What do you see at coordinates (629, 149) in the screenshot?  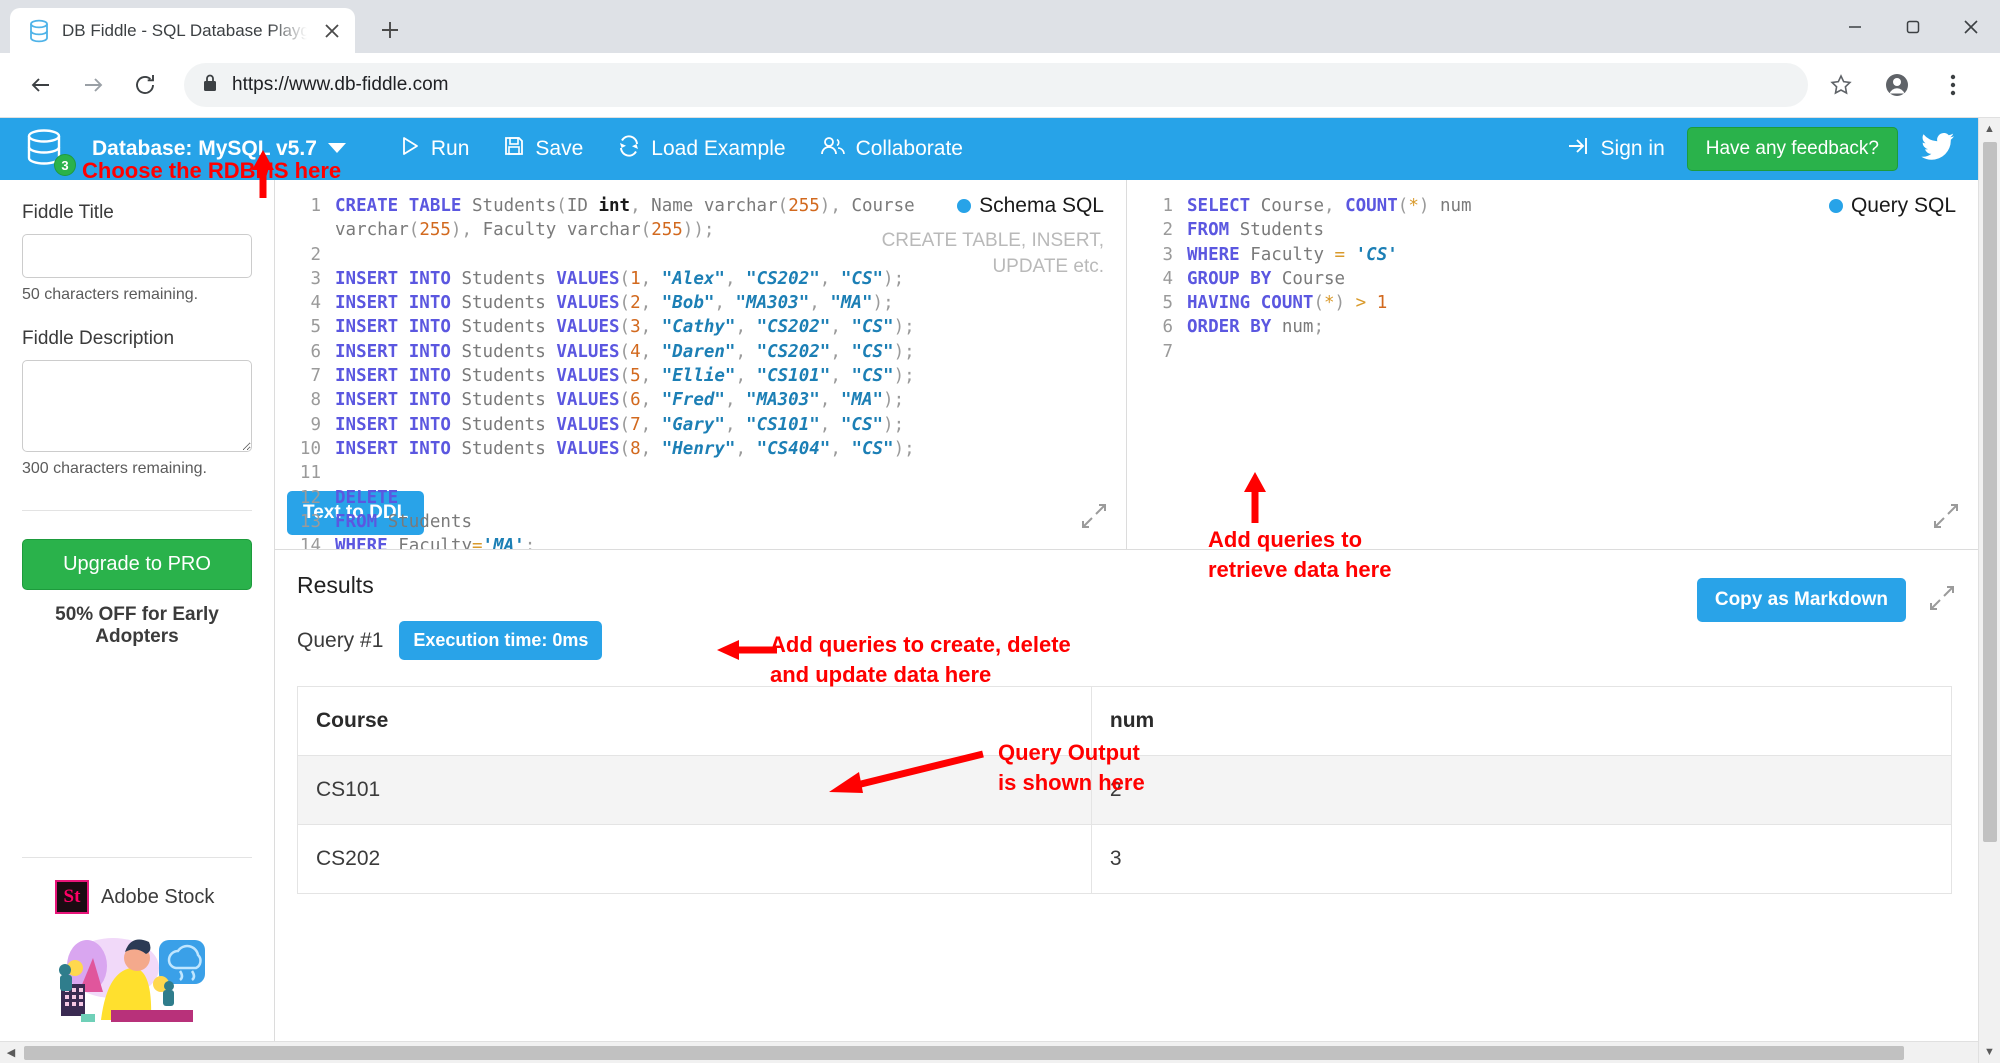 I see `refresh-icon` at bounding box center [629, 149].